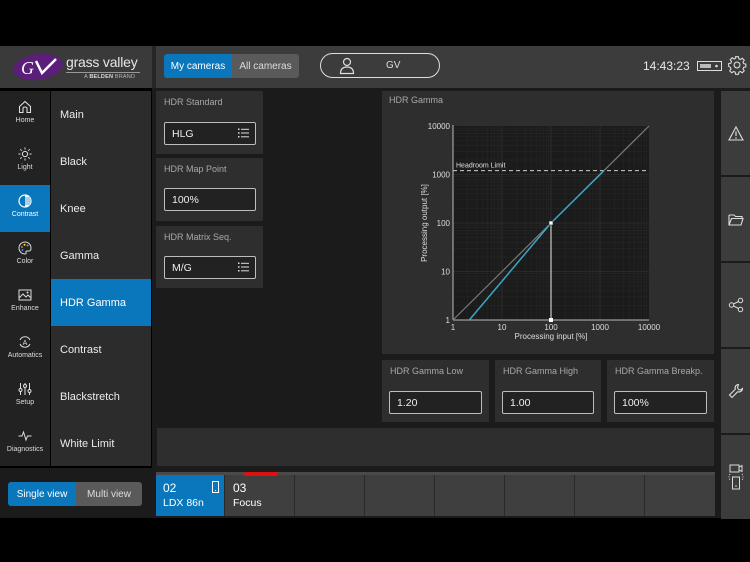 The width and height of the screenshot is (750, 562). I want to click on hdr-gamma-low-input: 1.20, so click(435, 402).